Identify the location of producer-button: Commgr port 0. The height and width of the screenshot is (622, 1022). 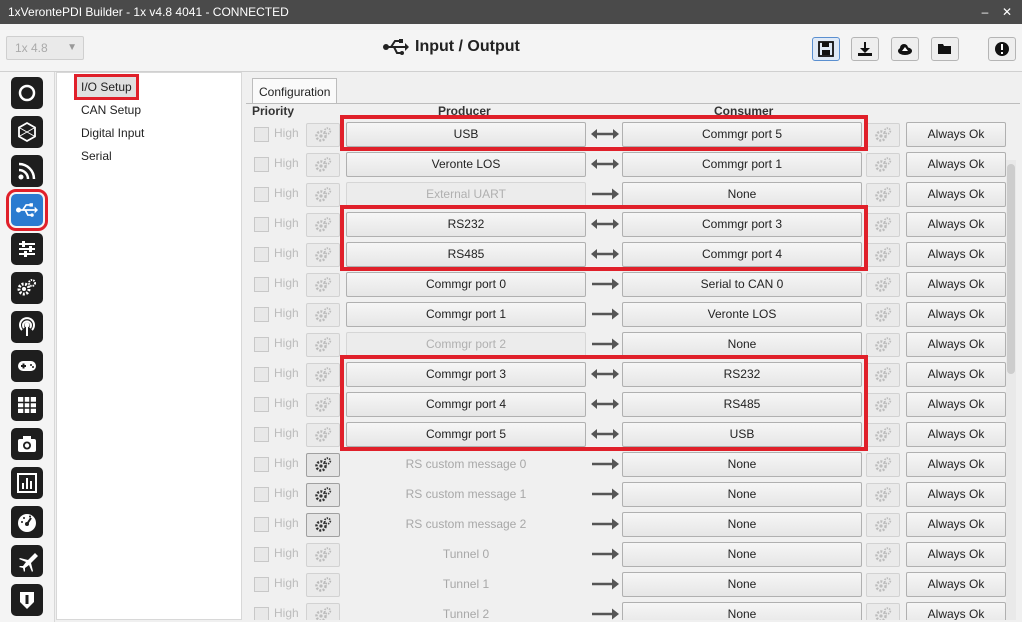
(466, 284).